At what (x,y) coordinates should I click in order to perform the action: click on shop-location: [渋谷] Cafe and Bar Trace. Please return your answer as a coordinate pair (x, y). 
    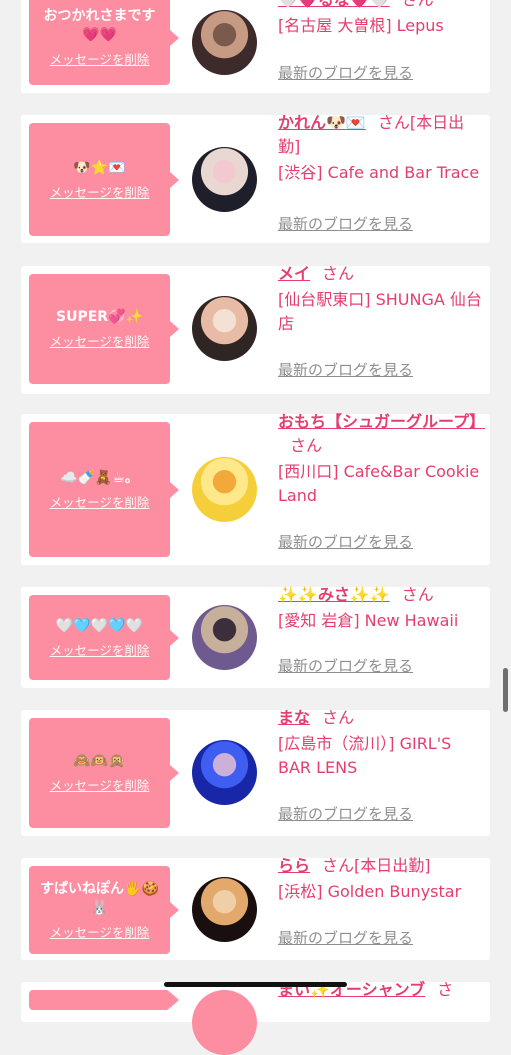
    Looking at the image, I should click on (379, 172).